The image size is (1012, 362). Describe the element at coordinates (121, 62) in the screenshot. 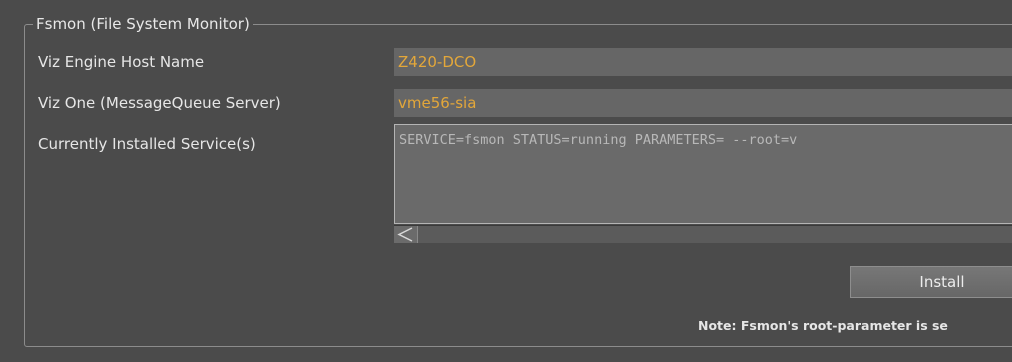

I see `host-name-label: Viz Engine Host Name` at that location.